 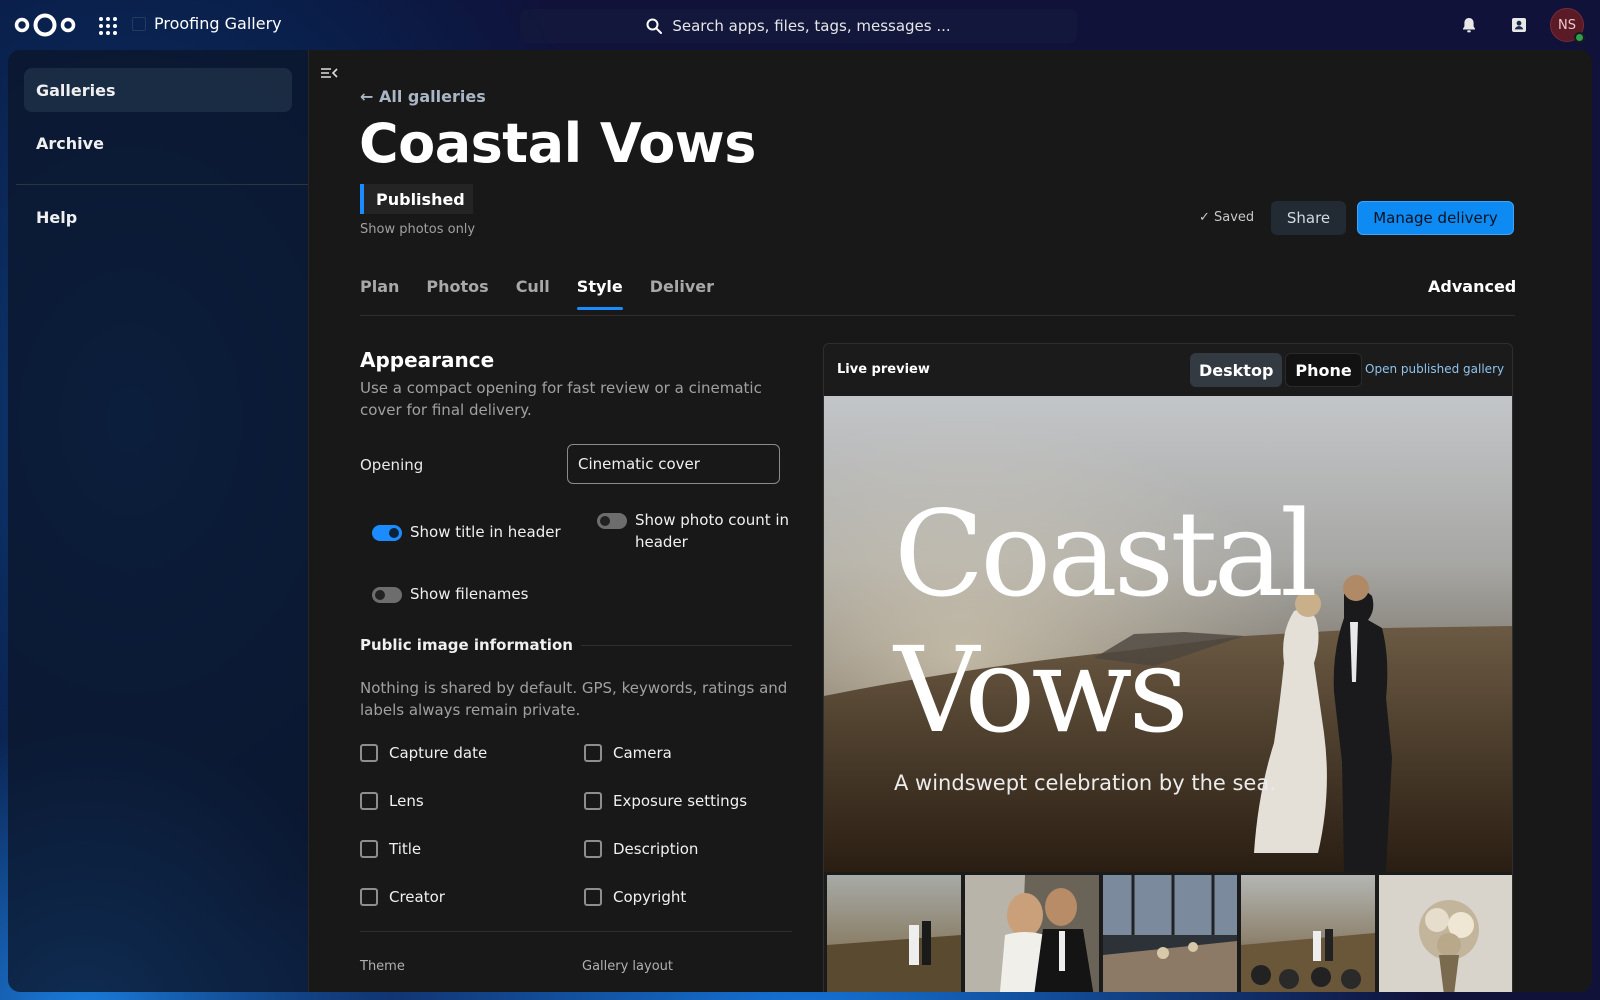 I want to click on capture-date-checkbox: Capture date, so click(x=423, y=753).